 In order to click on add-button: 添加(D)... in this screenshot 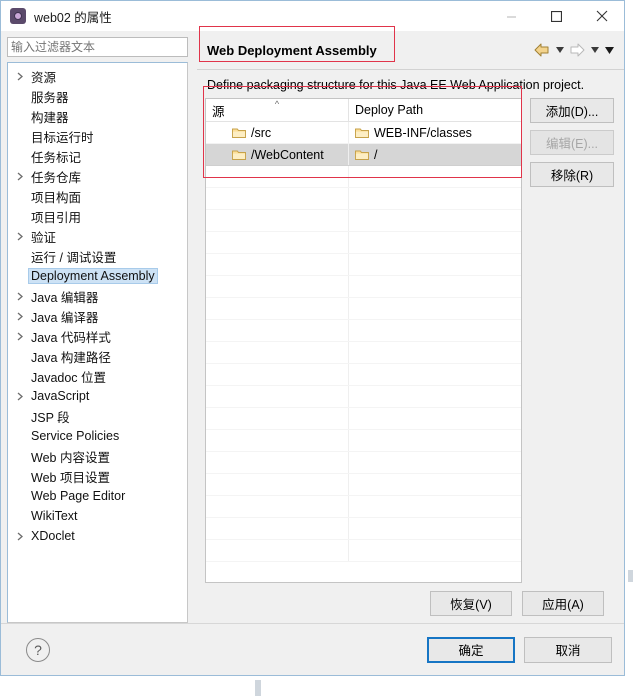, I will do `click(572, 110)`.